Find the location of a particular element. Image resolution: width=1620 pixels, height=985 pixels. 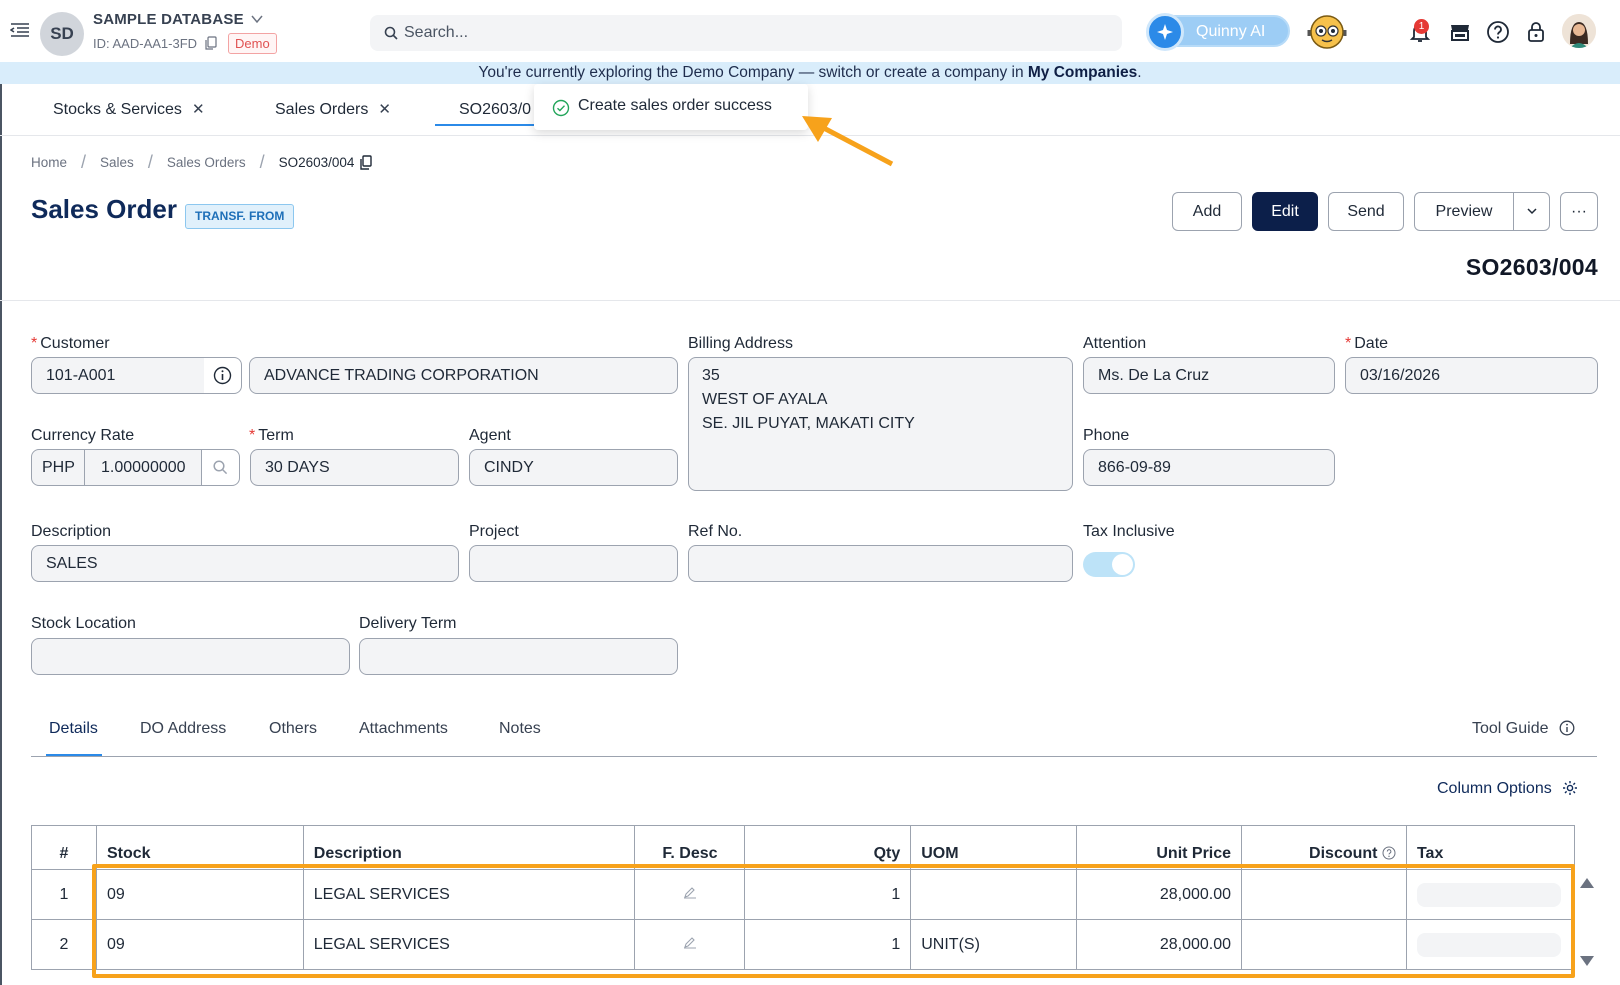

my-companies-link: My Companies is located at coordinates (1082, 72).